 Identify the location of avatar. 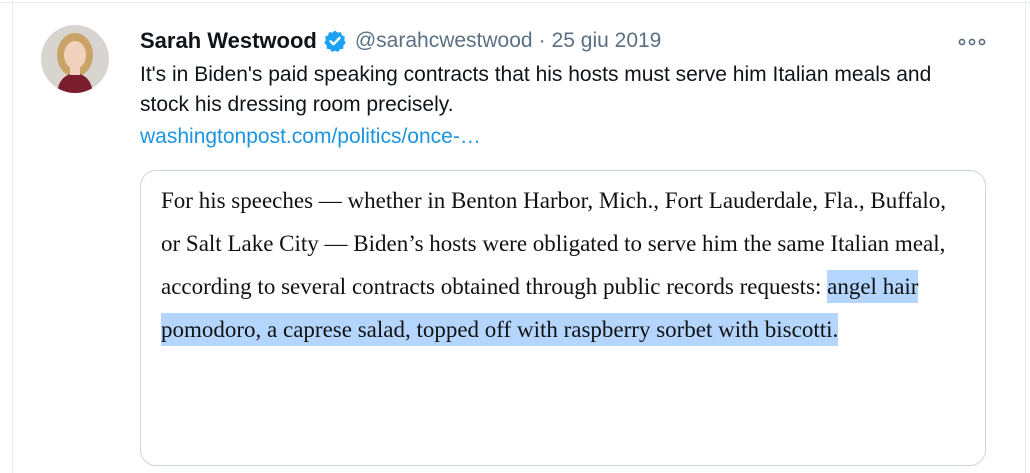
(75, 59).